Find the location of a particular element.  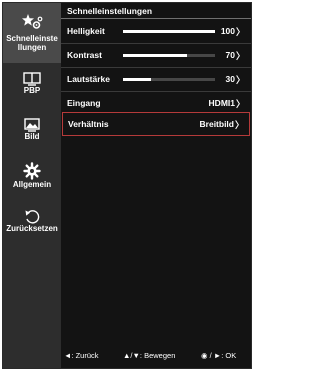

setting-label: Eingang is located at coordinates (84, 103).